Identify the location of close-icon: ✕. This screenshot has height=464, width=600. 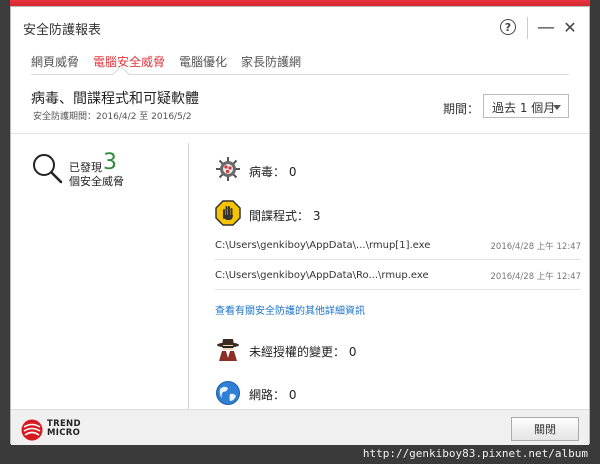
(570, 27).